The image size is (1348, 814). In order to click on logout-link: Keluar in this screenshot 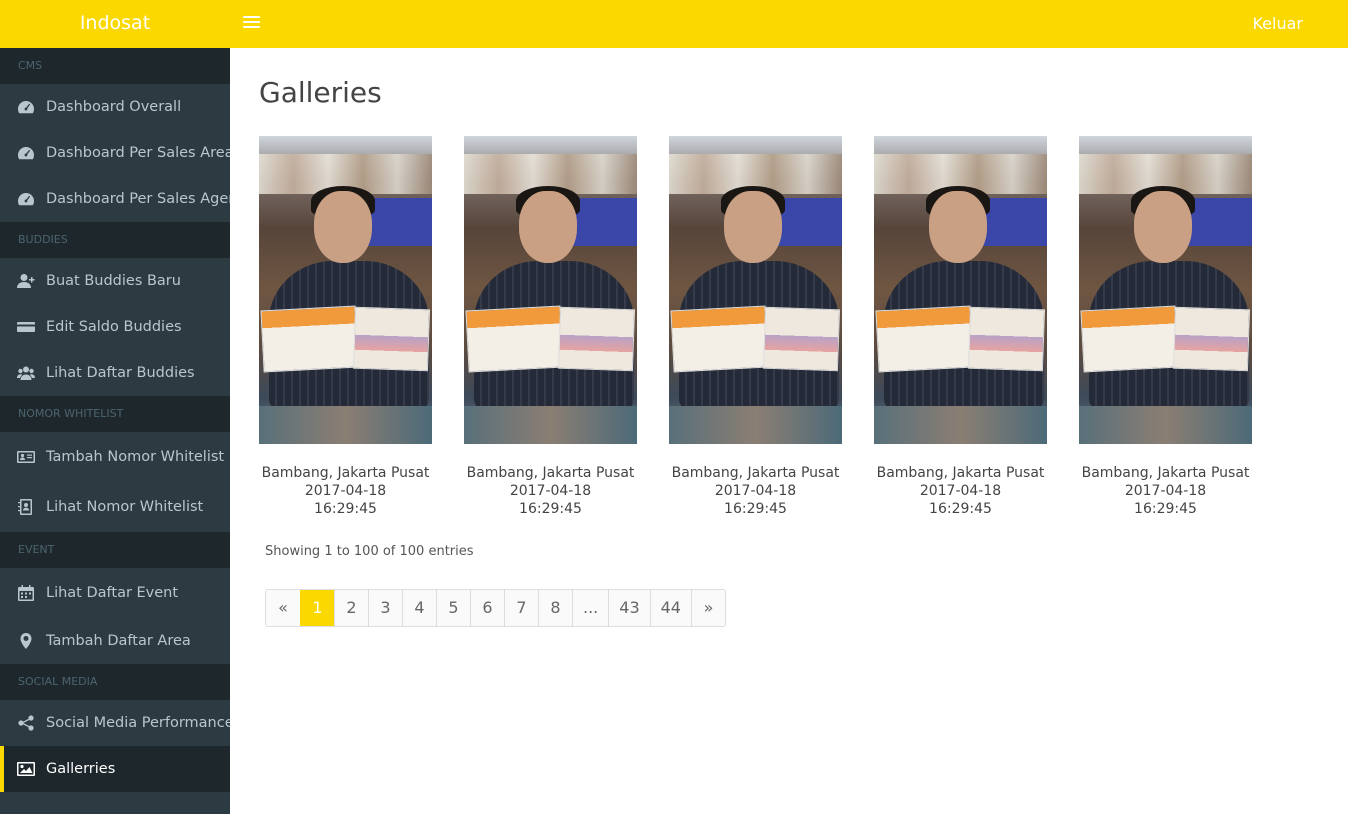, I will do `click(1277, 24)`.